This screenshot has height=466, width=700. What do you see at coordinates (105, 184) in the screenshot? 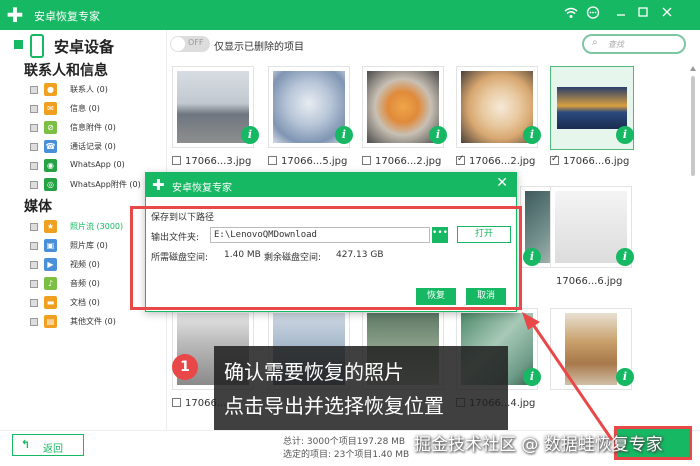
I see `sidebar-item-label: WhatsApp附件 (0)` at bounding box center [105, 184].